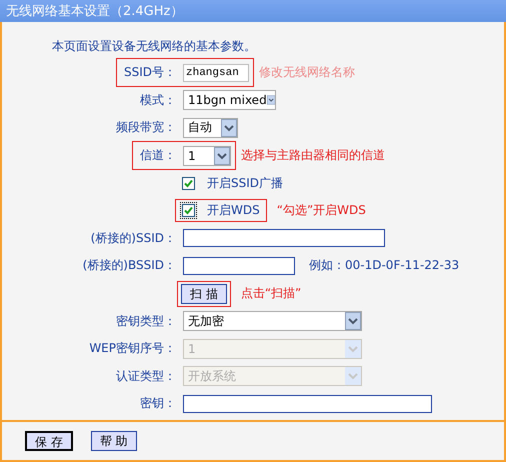  What do you see at coordinates (216, 73) in the screenshot?
I see `input-field: zhangsan` at bounding box center [216, 73].